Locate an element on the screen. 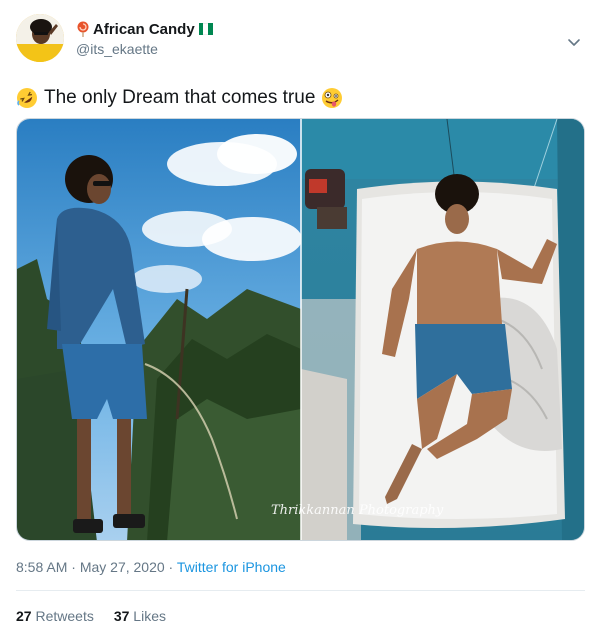  chevron-down-icon is located at coordinates (574, 42).